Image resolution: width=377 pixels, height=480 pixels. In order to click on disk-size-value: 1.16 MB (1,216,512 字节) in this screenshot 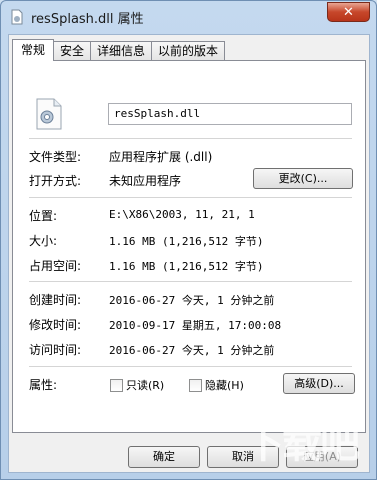, I will do `click(186, 266)`.